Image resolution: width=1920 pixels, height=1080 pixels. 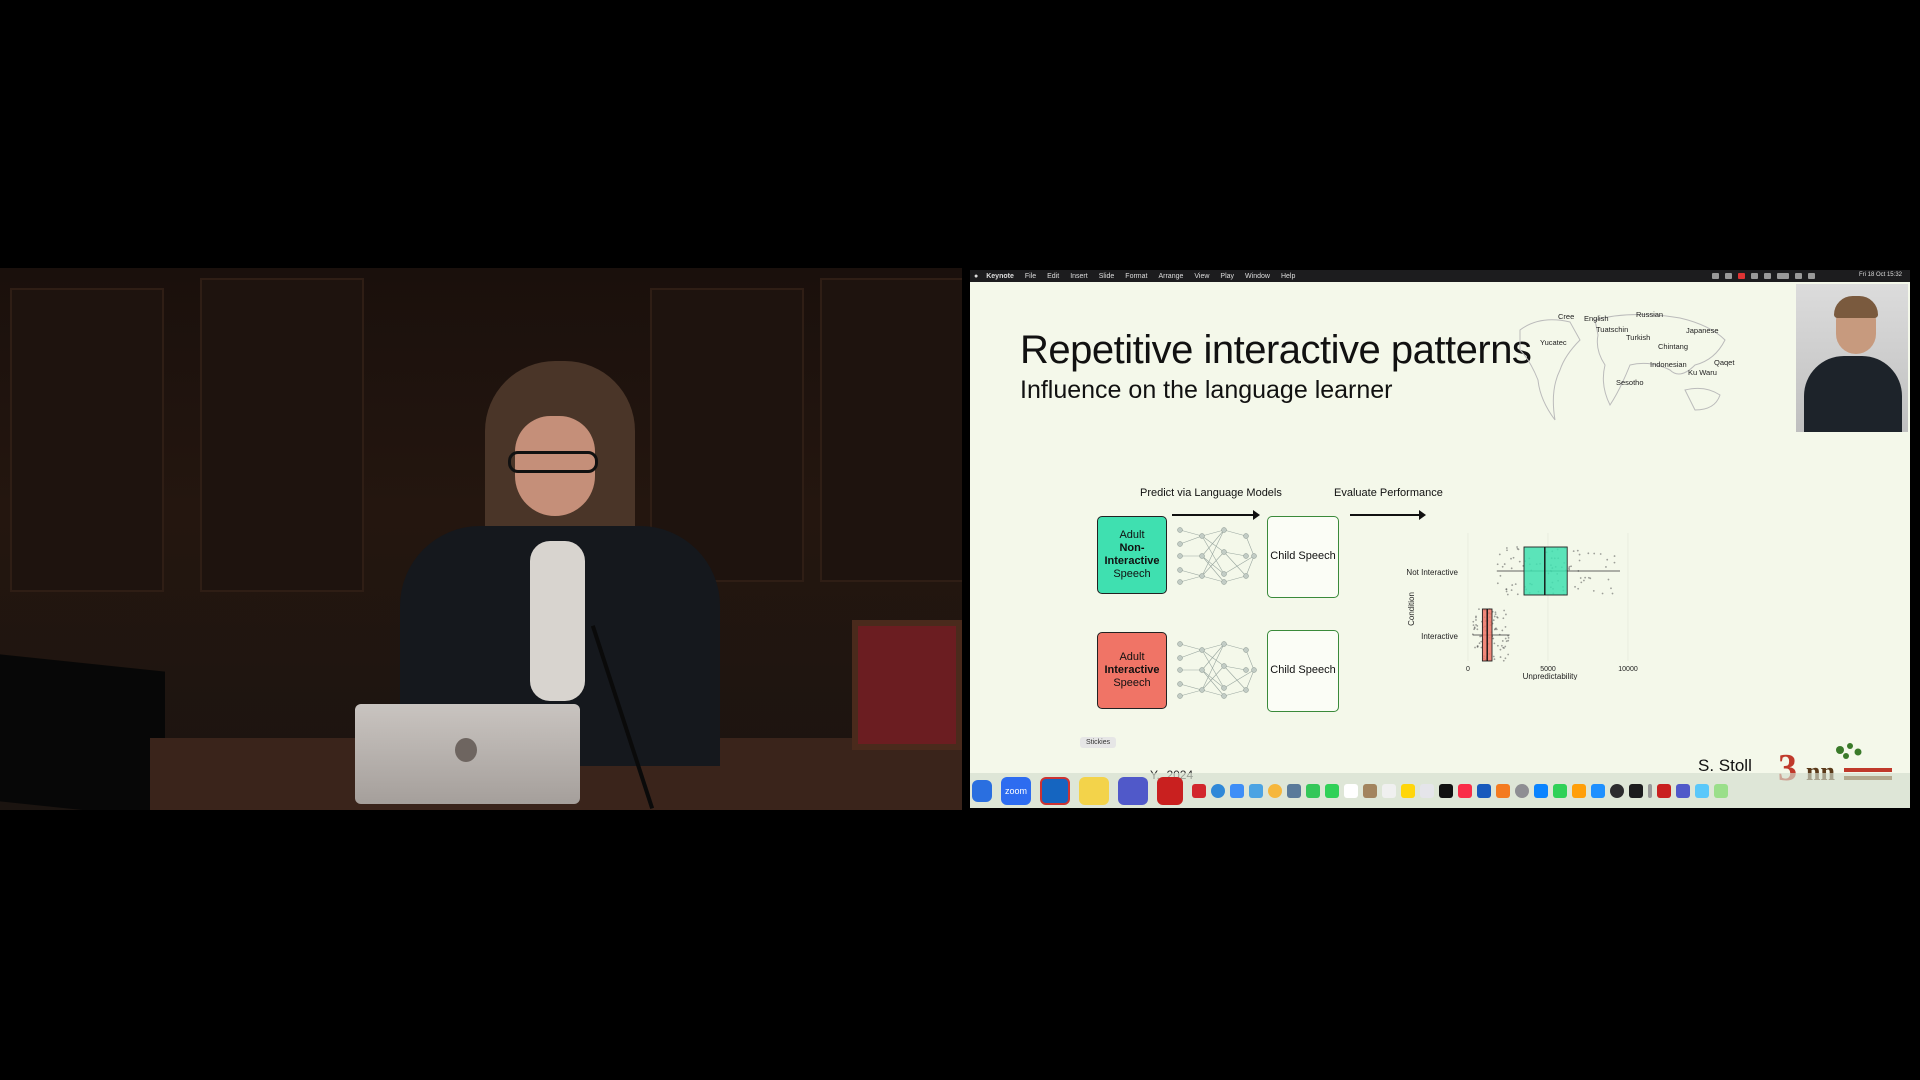 I want to click on dock-divider, so click(x=1650, y=790).